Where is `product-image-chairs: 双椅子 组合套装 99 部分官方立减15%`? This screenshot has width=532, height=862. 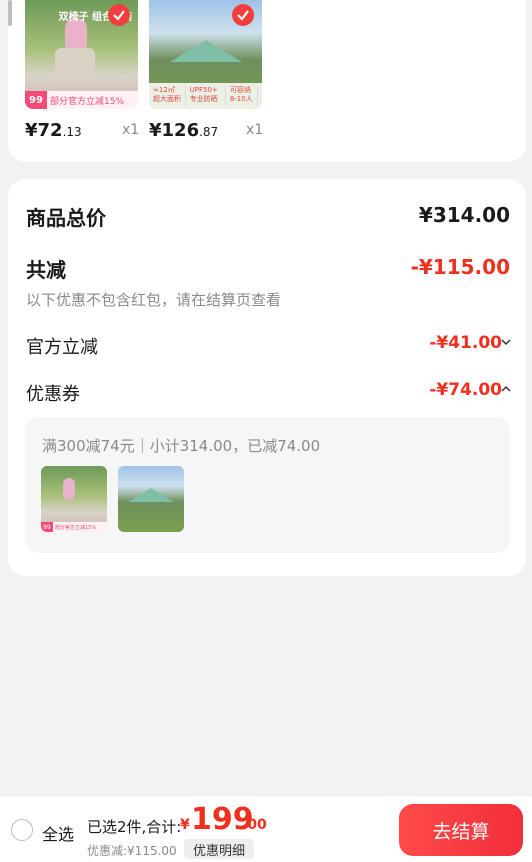 product-image-chairs: 双椅子 组合套装 99 部分官方立减15% is located at coordinates (81, 54).